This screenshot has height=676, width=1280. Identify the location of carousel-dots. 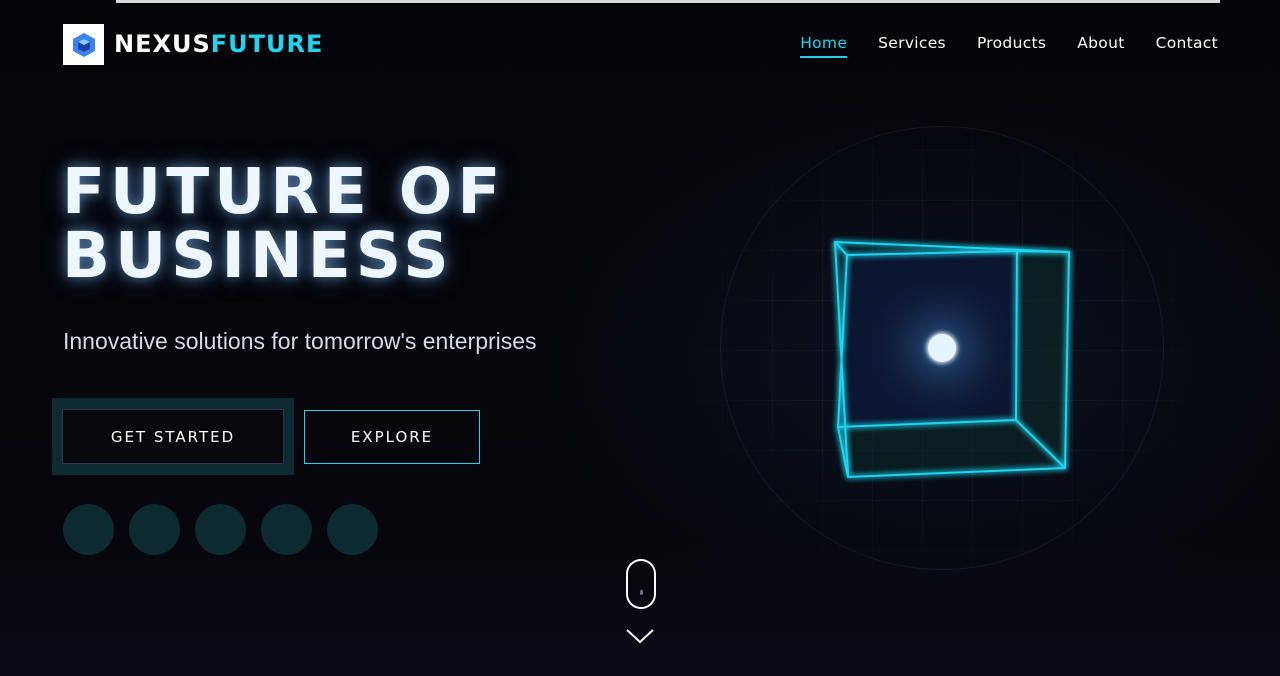
(220, 529).